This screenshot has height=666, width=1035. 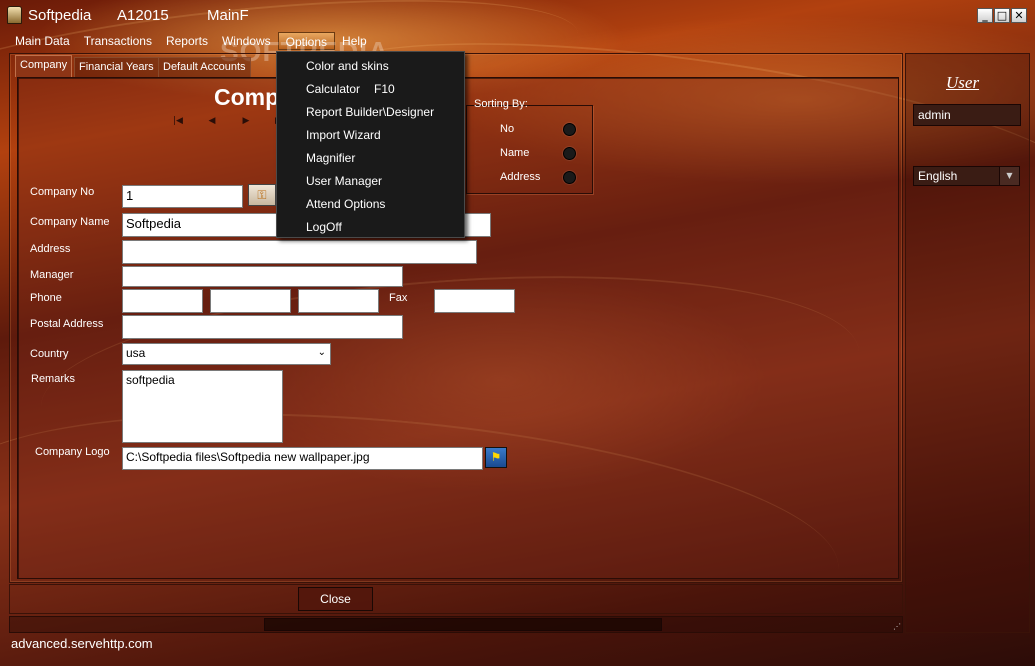 I want to click on menu-item-user-manager: User Manager, so click(x=344, y=181).